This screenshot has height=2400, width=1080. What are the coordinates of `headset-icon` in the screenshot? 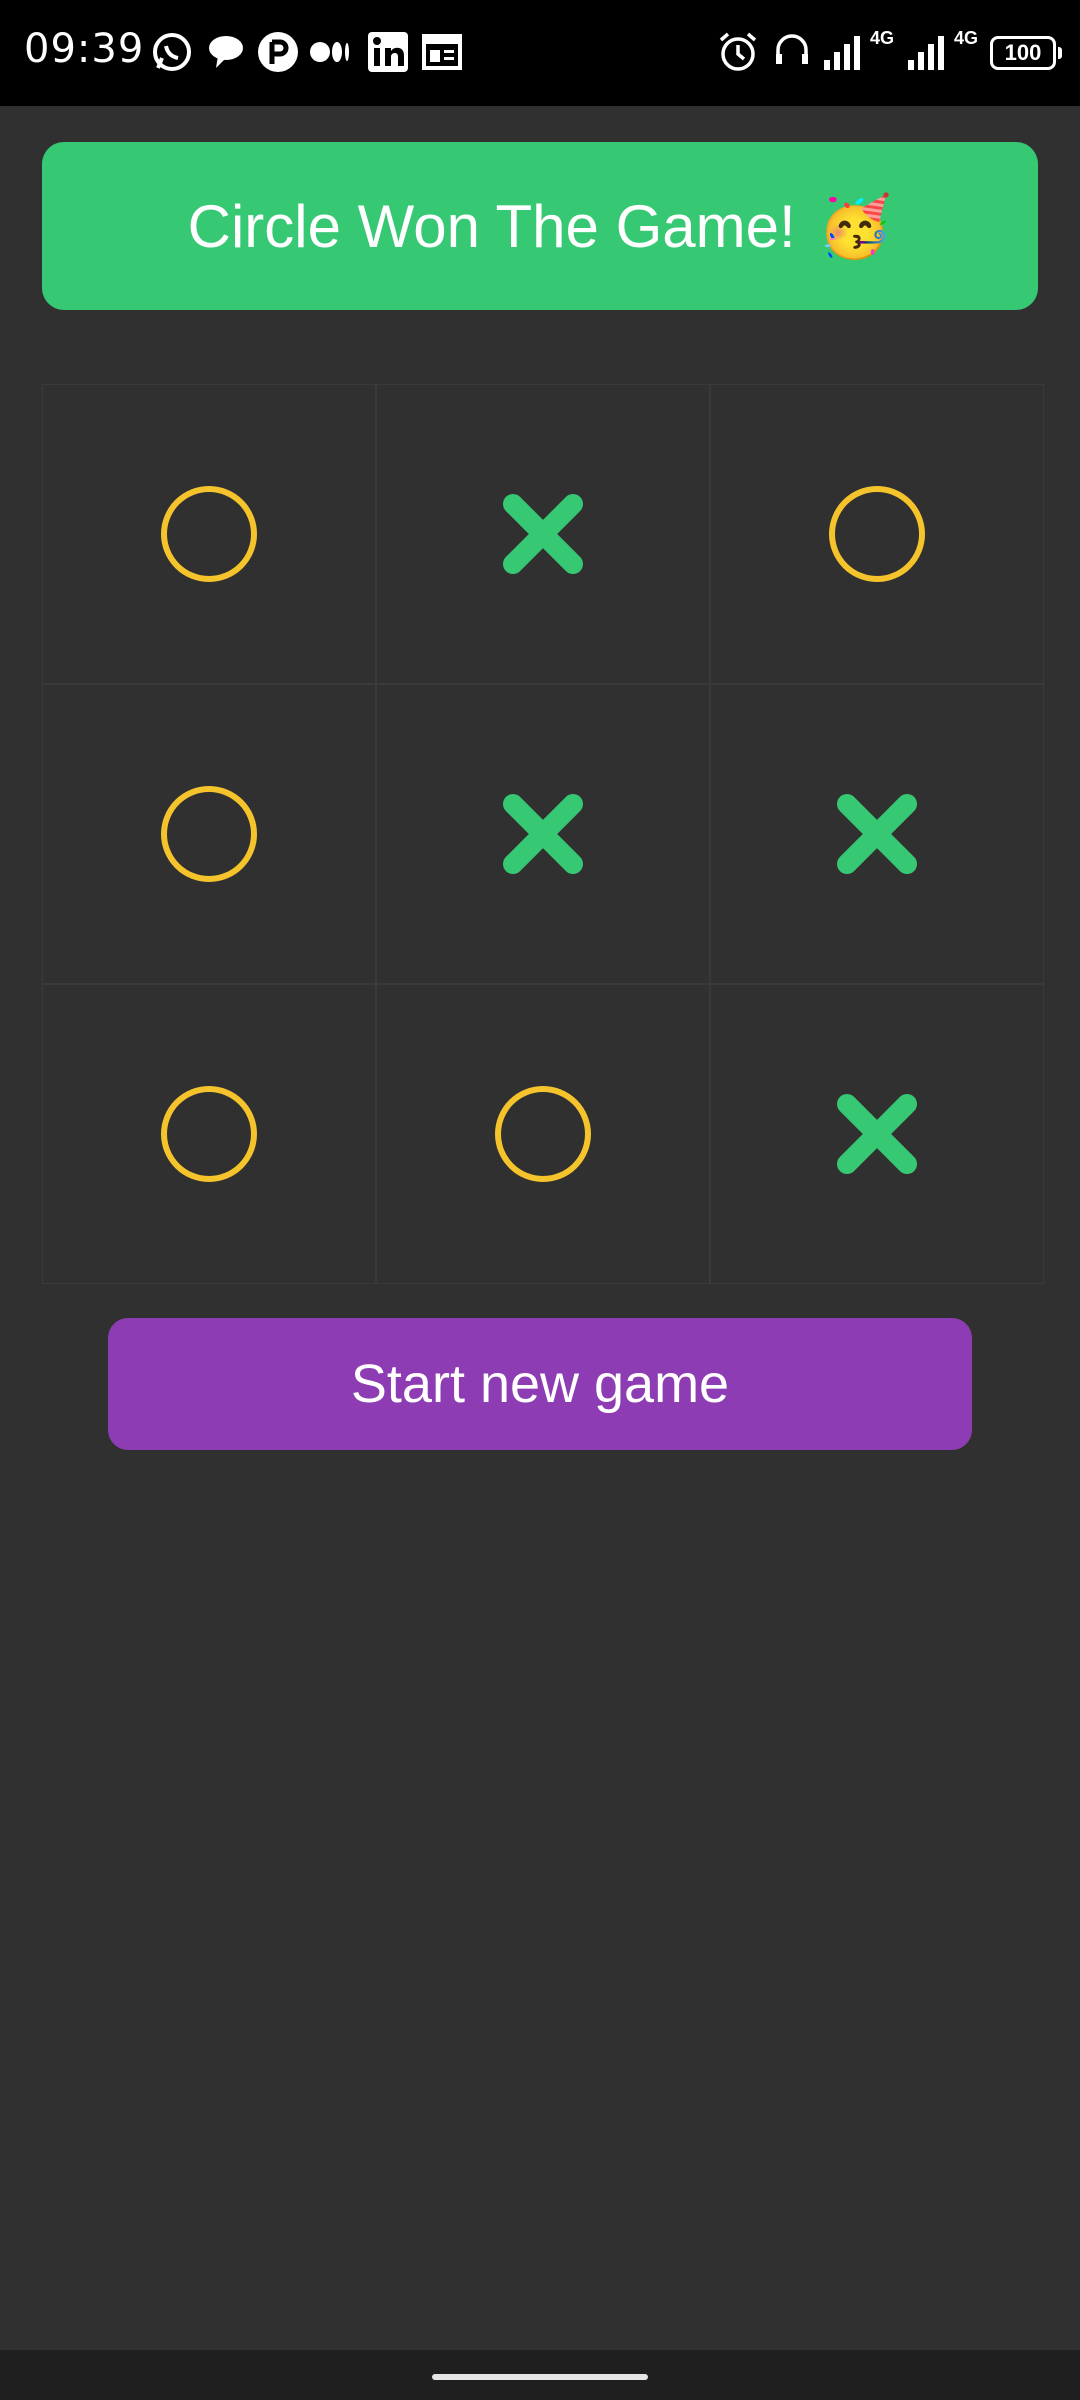 It's located at (792, 49).